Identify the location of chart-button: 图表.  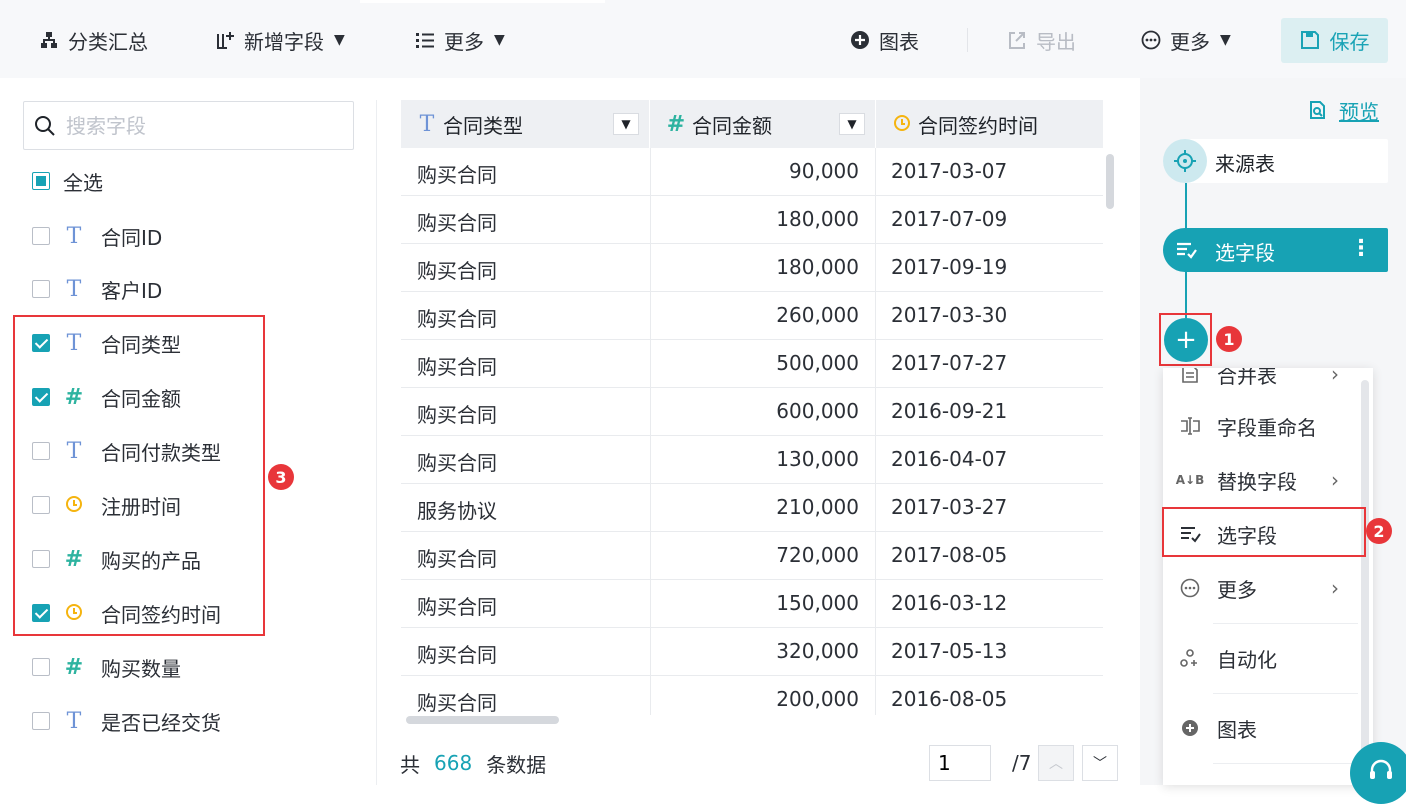
(884, 40).